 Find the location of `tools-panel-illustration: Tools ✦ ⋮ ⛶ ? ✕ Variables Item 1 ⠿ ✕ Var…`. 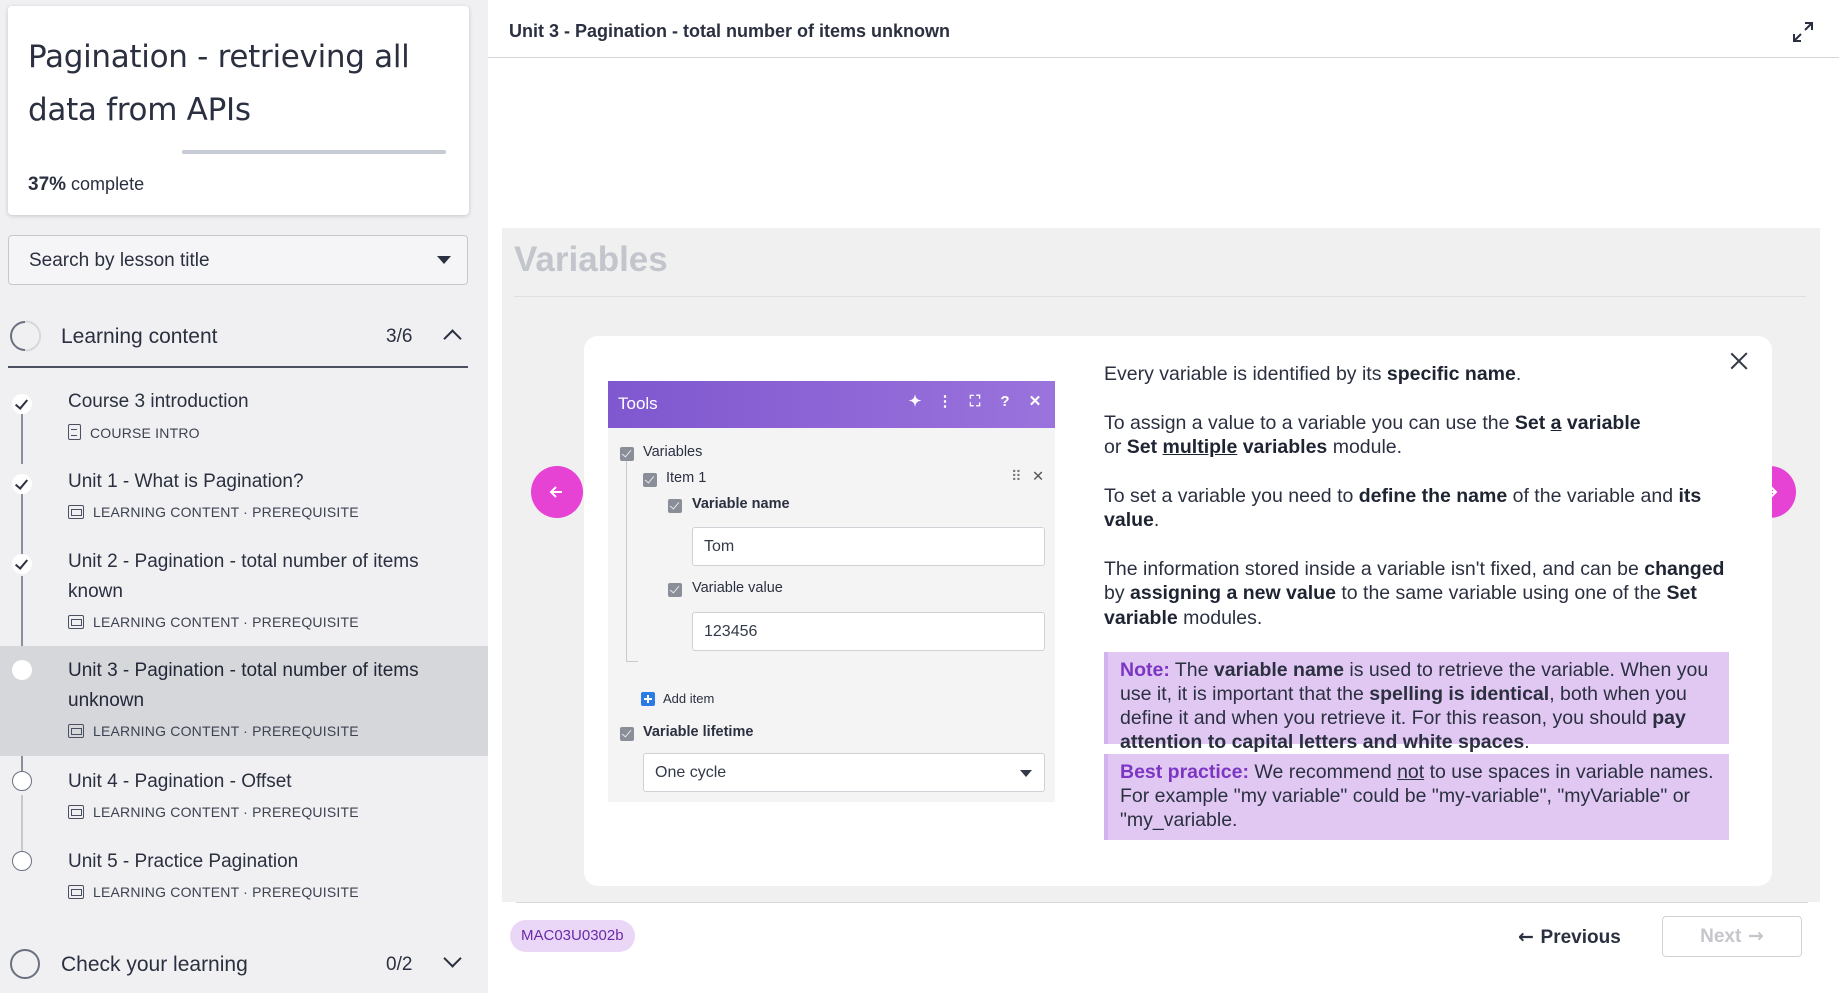

tools-panel-illustration: Tools ✦ ⋮ ⛶ ? ✕ Variables Item 1 ⠿ ✕ Var… is located at coordinates (831, 591).